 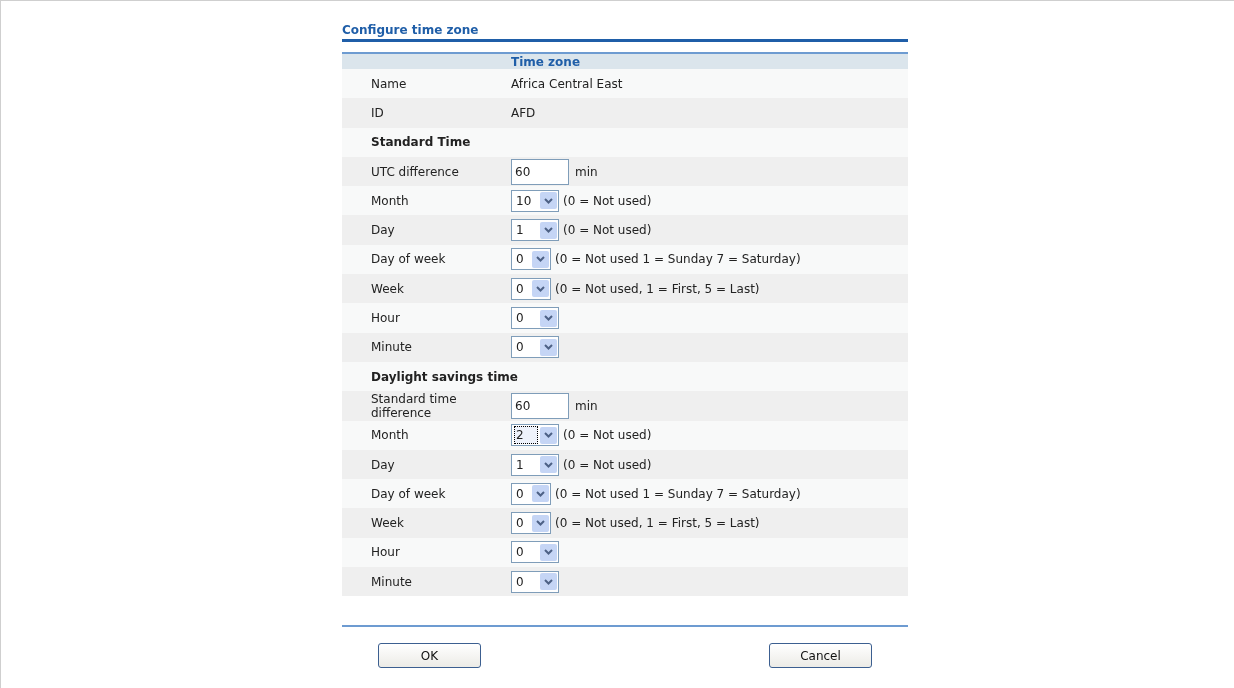 What do you see at coordinates (523, 113) in the screenshot?
I see `field-value: AFD` at bounding box center [523, 113].